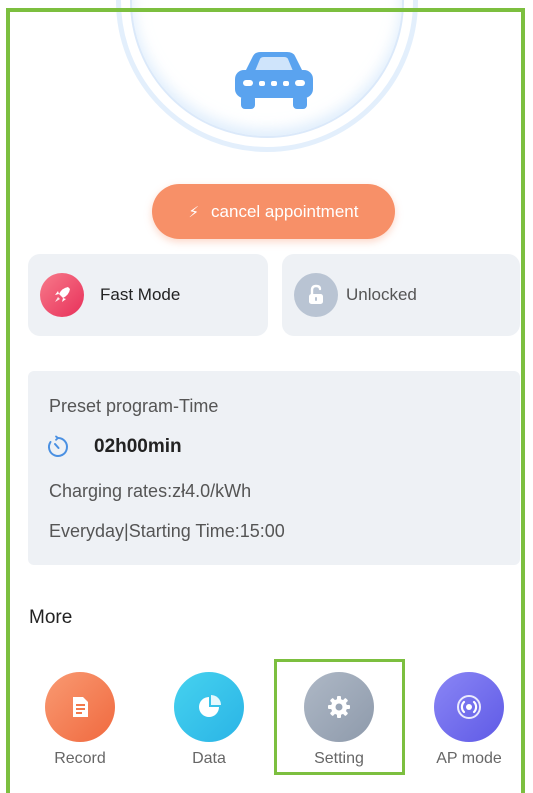  What do you see at coordinates (209, 758) in the screenshot?
I see `data-label: Data` at bounding box center [209, 758].